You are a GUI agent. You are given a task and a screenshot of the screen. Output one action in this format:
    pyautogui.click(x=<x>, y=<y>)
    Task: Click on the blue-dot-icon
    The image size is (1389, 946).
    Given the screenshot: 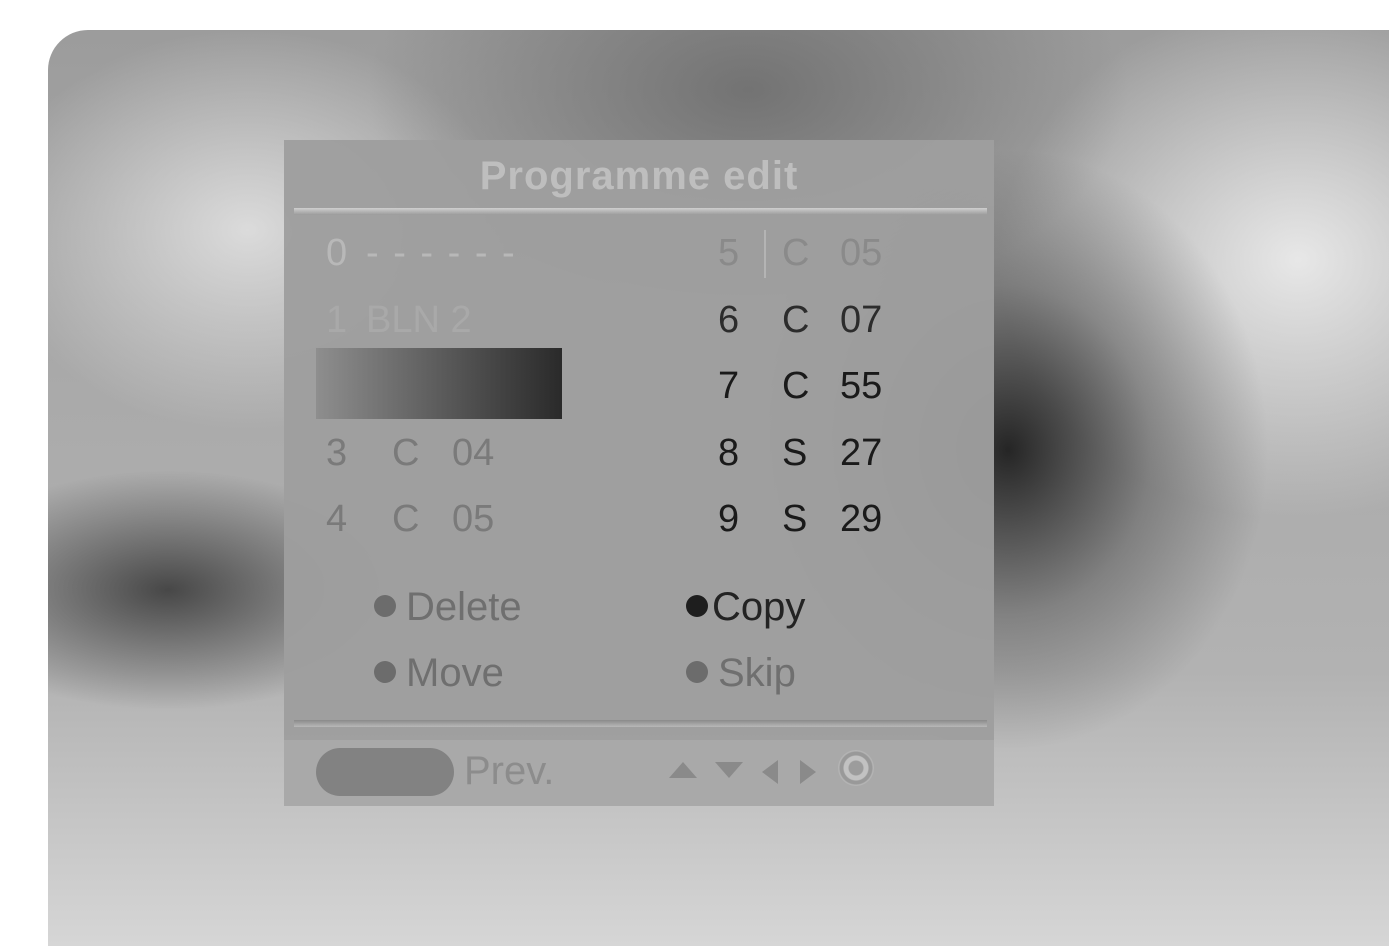 What is the action you would take?
    pyautogui.click(x=697, y=672)
    